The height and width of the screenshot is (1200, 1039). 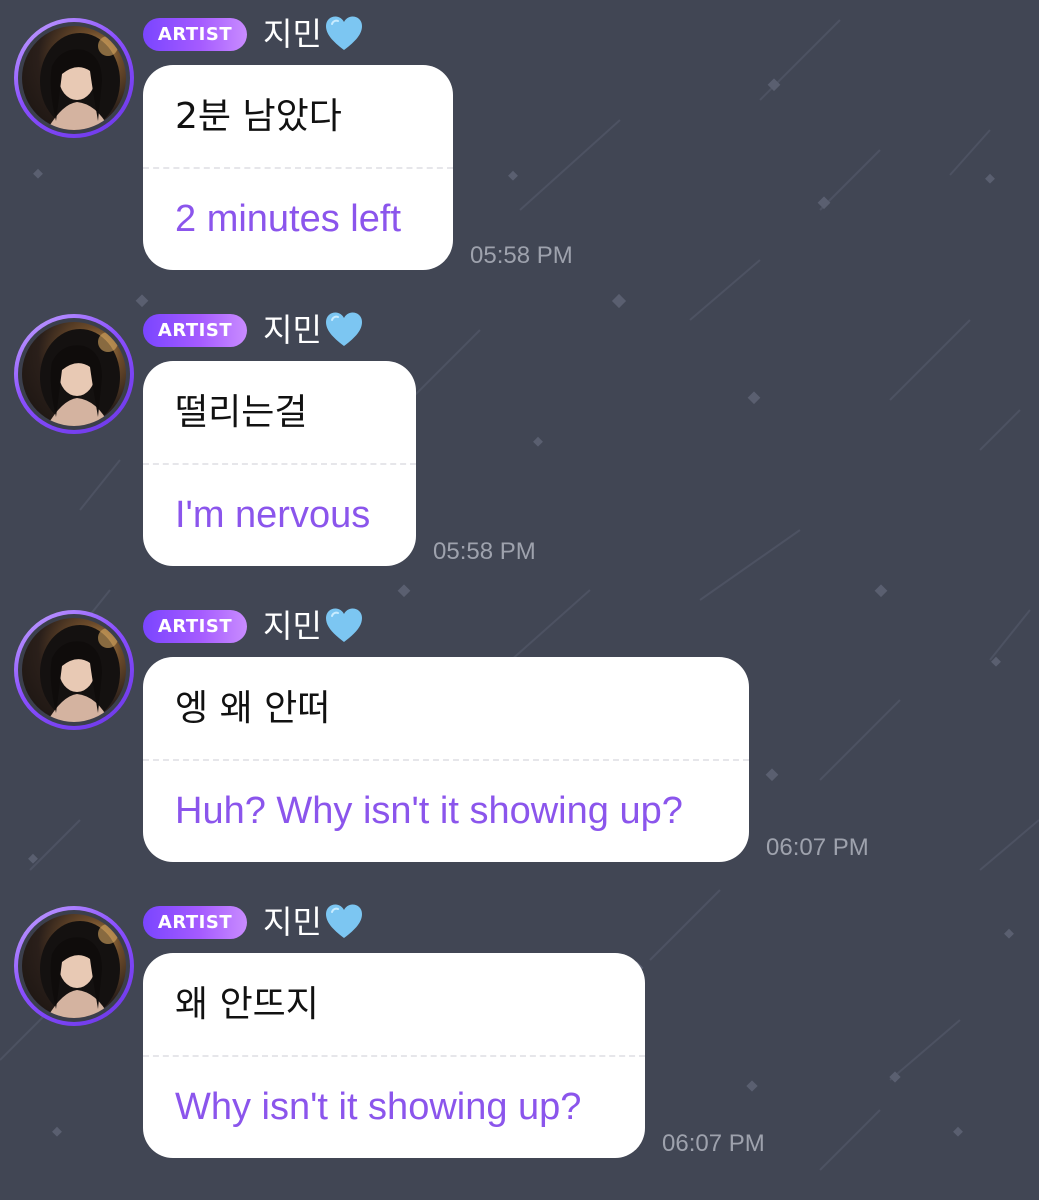 I want to click on message-original-text: 엥 왜 안떠, so click(x=253, y=708).